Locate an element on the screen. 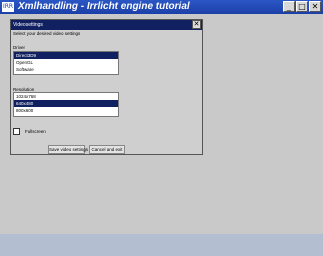 This screenshot has height=256, width=323. minimize-button: _ is located at coordinates (289, 6).